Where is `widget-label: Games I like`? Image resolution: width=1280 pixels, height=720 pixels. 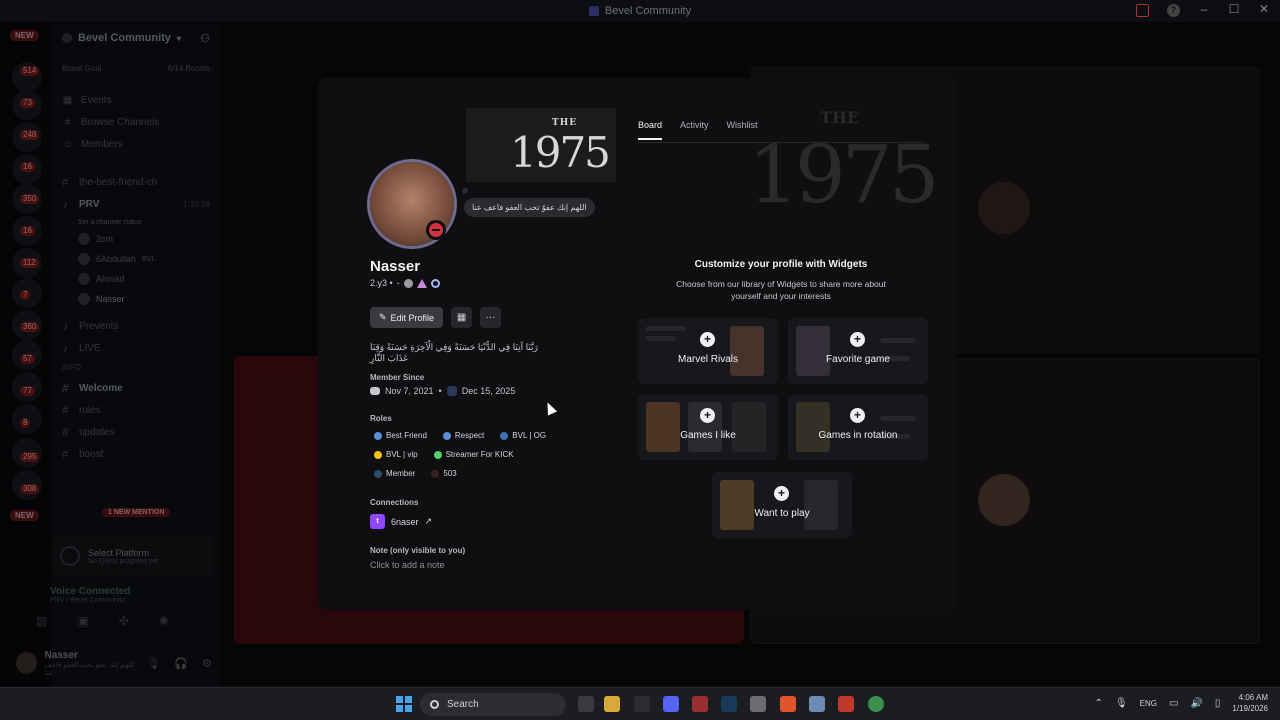 widget-label: Games I like is located at coordinates (708, 435).